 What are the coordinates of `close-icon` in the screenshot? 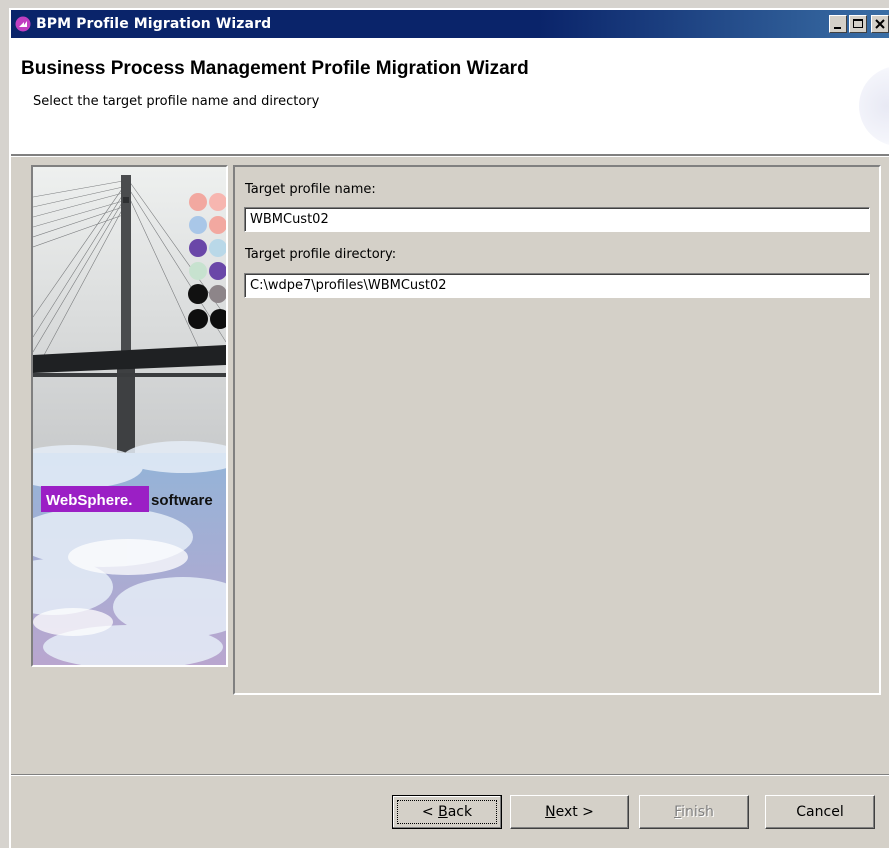 It's located at (880, 24).